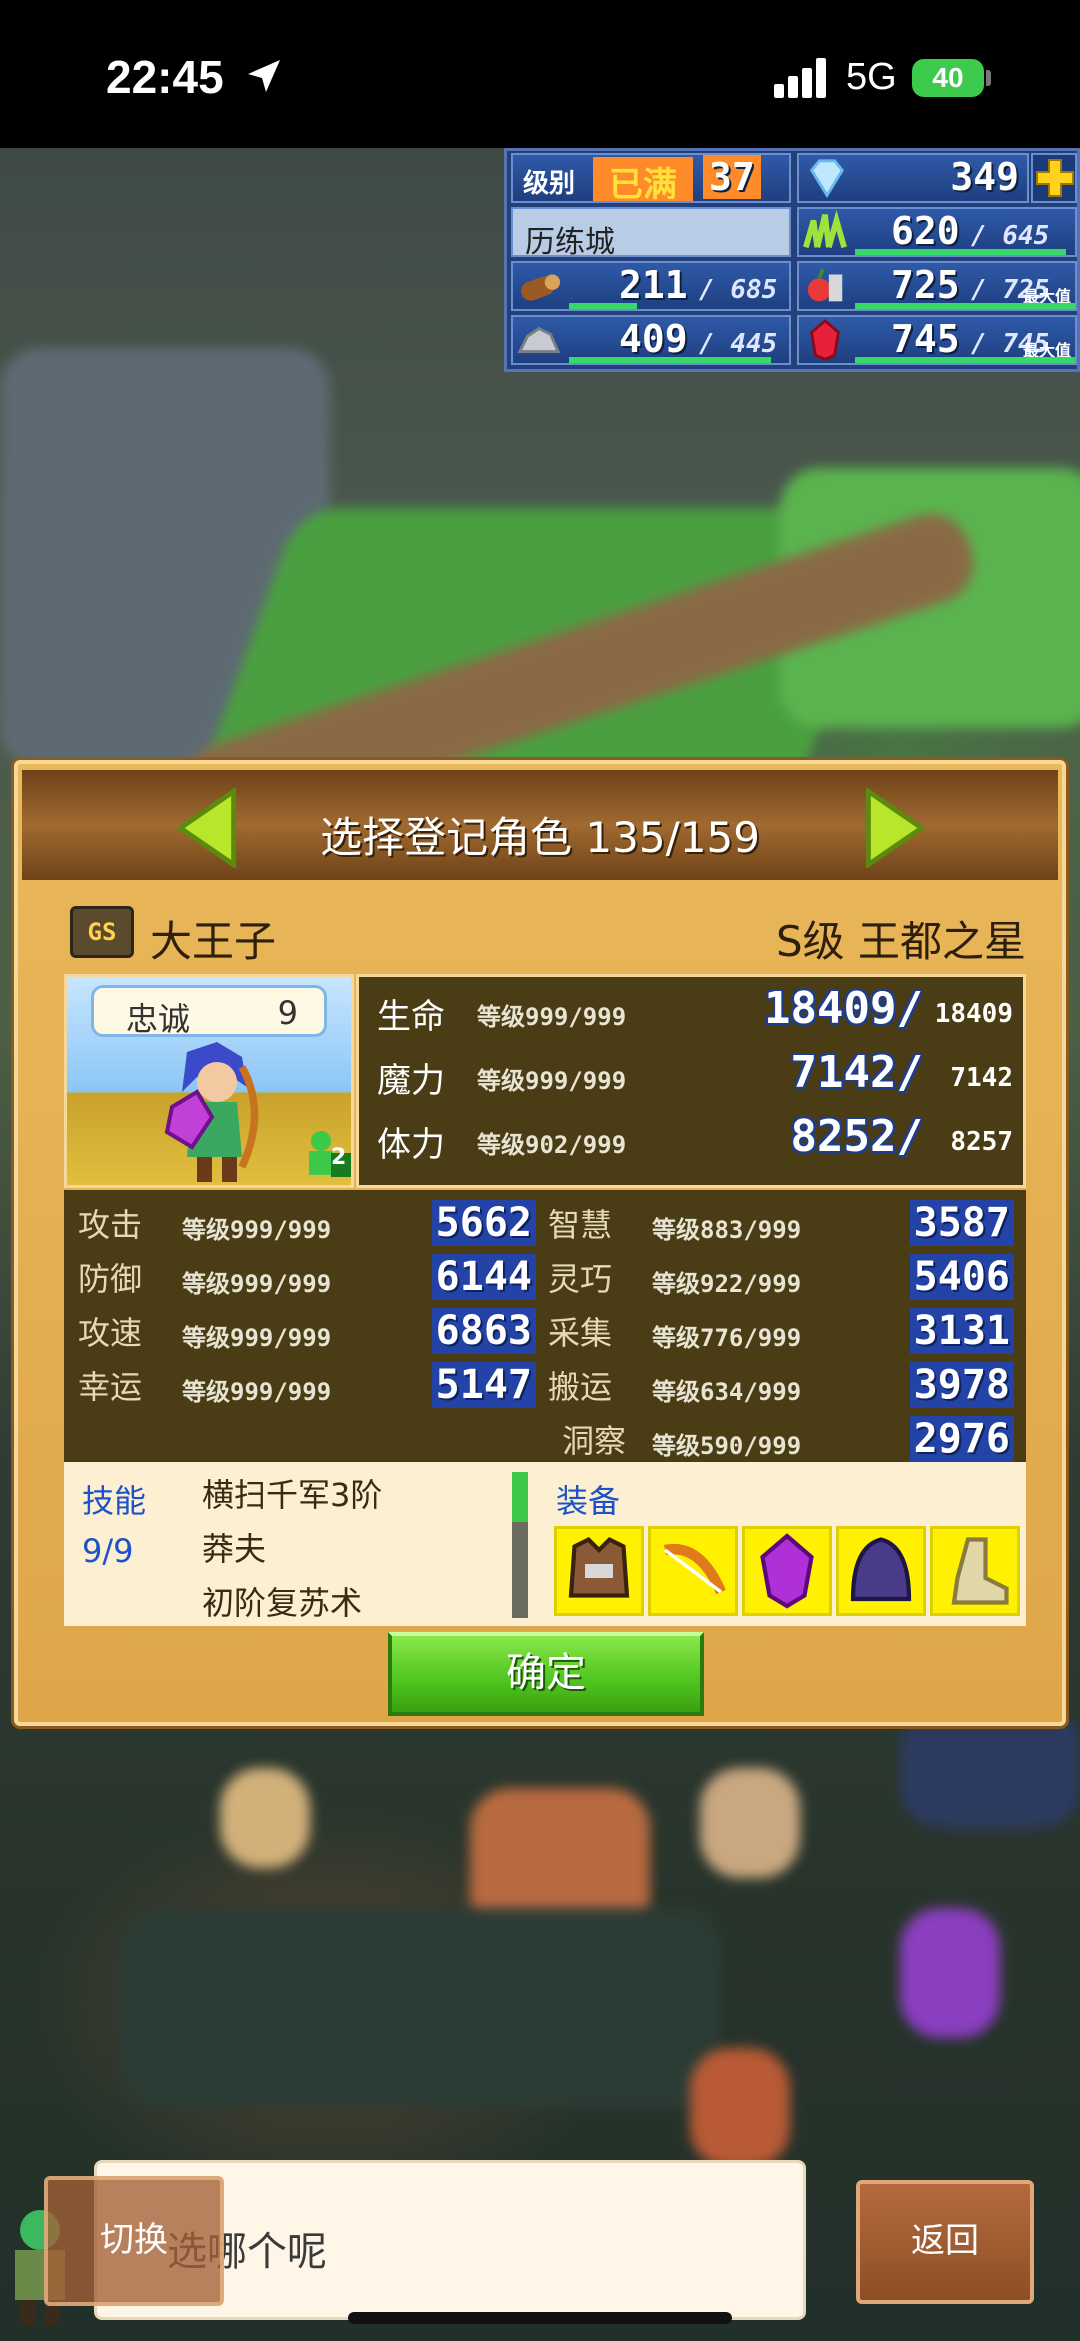 This screenshot has height=2341, width=1080. What do you see at coordinates (781, 1387) in the screenshot?
I see `stat-carrying: 搬运 等级634/999 3978` at bounding box center [781, 1387].